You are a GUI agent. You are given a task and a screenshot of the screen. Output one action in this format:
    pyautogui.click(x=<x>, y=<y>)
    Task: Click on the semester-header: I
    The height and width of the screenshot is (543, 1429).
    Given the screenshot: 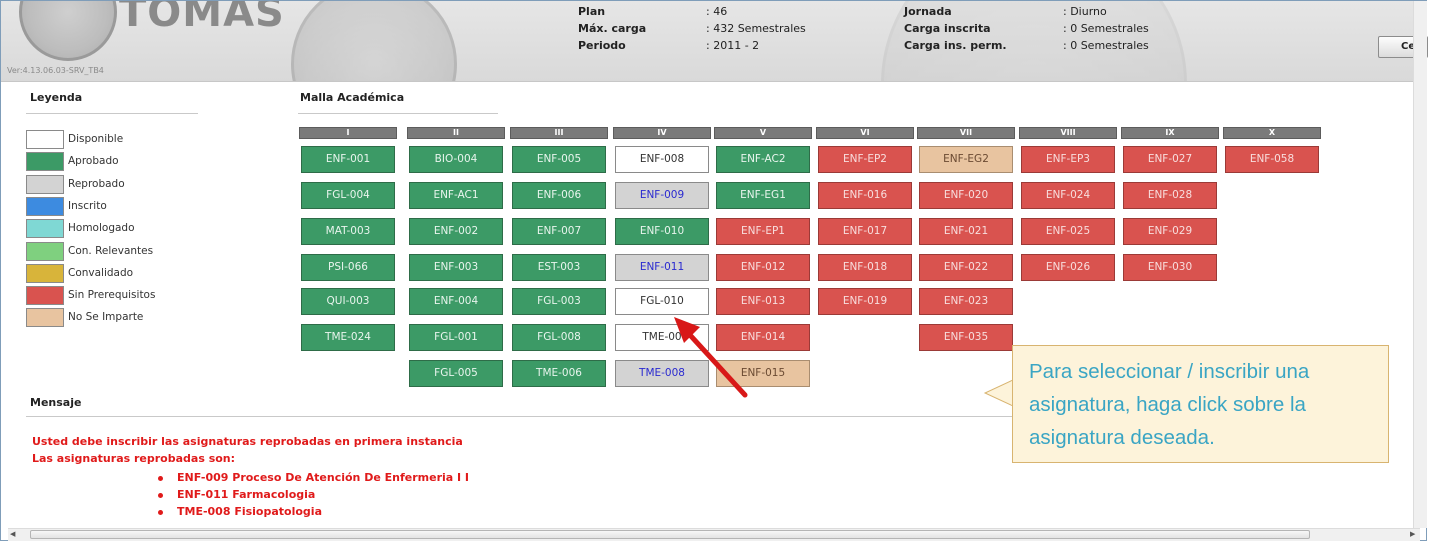 What is the action you would take?
    pyautogui.click(x=348, y=133)
    